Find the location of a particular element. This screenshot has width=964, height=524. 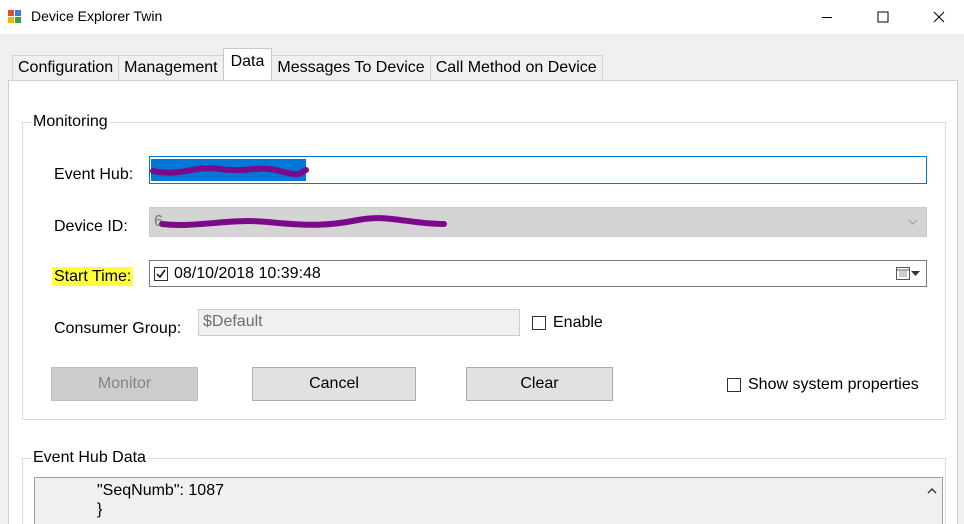

show-system-properties-checkbox is located at coordinates (734, 385).